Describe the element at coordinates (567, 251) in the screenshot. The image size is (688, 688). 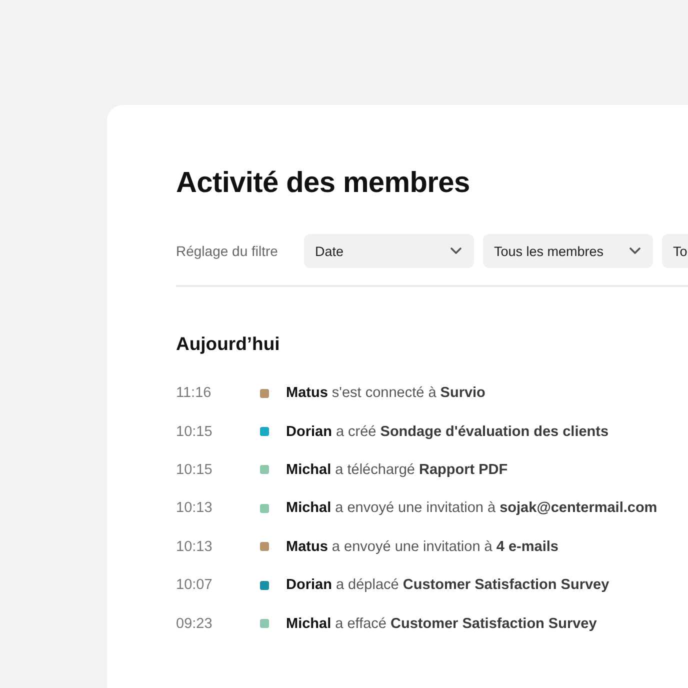
I see `filter-dropdown: Tous les membres` at that location.